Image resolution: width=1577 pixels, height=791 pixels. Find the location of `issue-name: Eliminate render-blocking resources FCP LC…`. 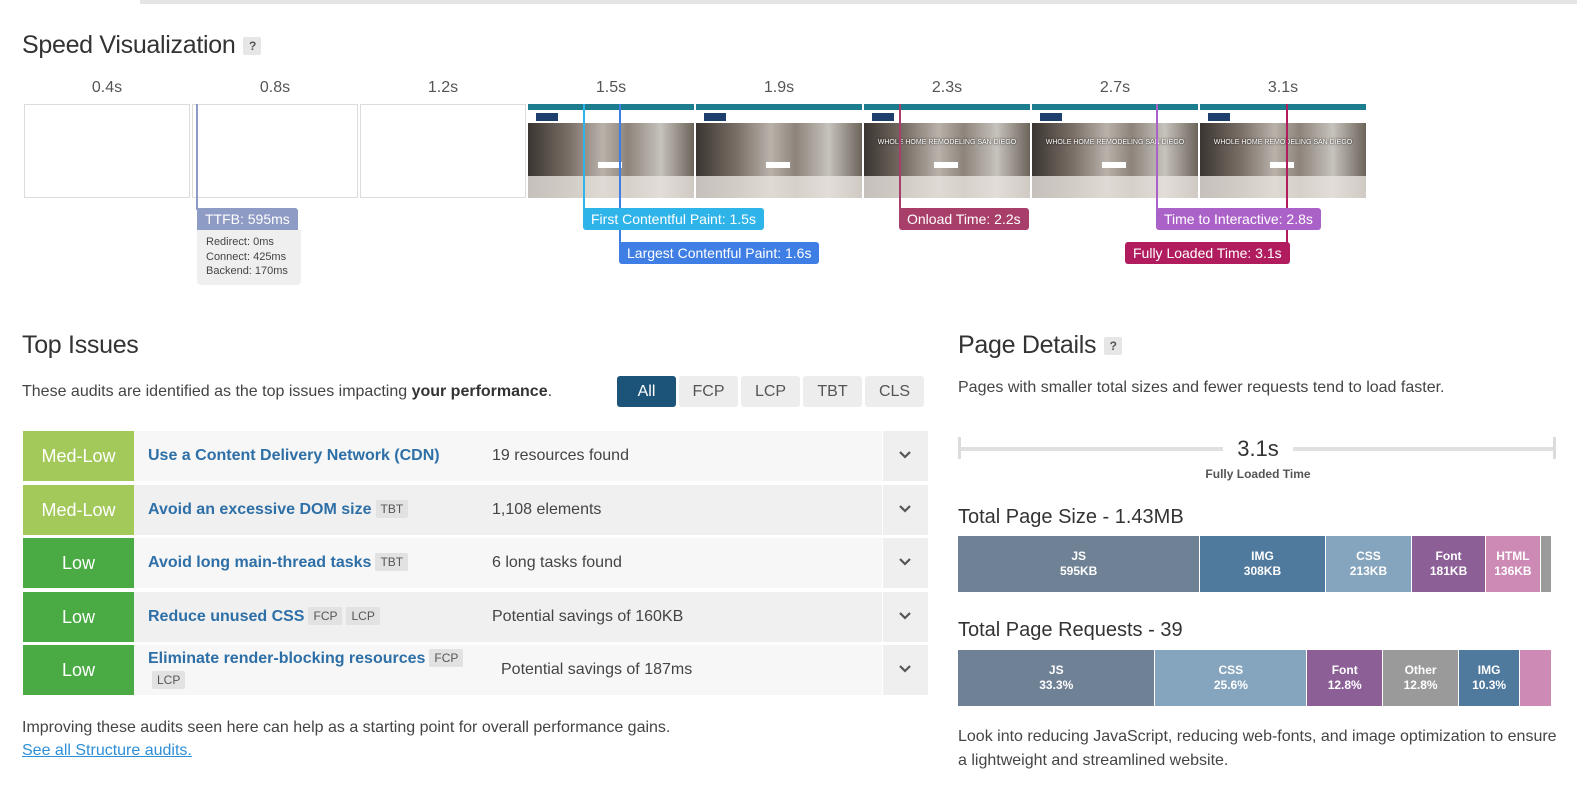

issue-name: Eliminate render-blocking resources FCP LC… is located at coordinates (308, 670).